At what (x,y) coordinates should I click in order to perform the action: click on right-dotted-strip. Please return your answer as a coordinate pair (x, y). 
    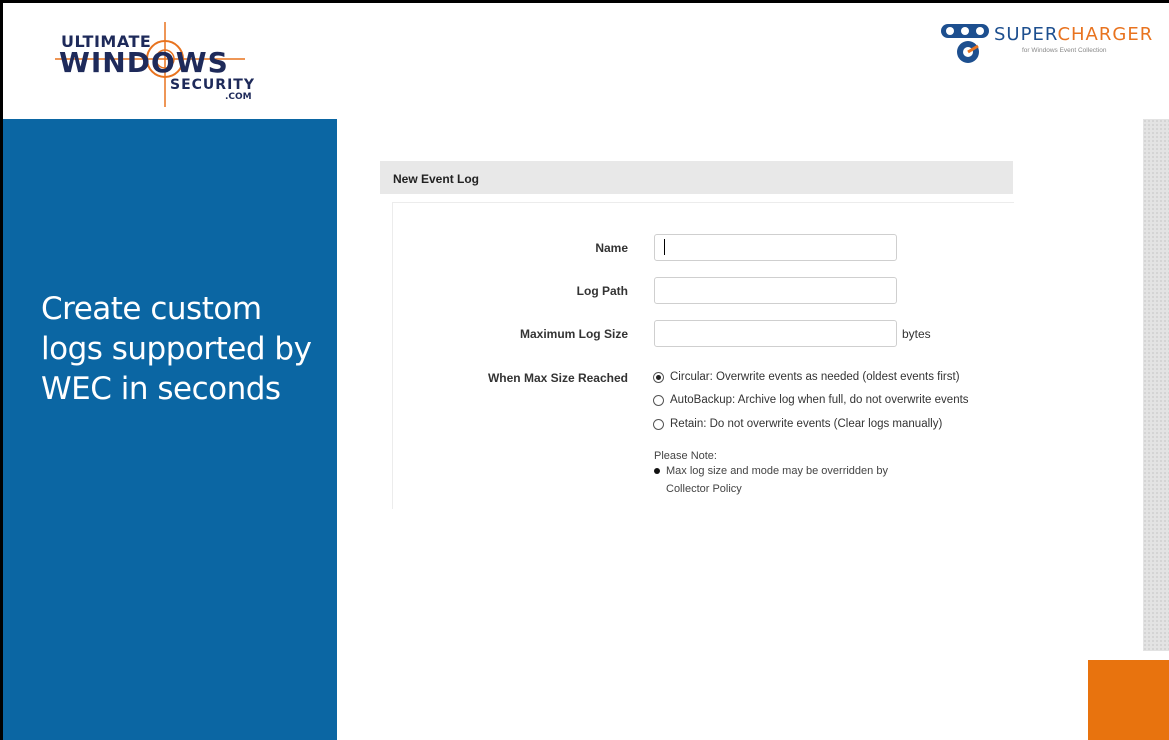
    Looking at the image, I should click on (1156, 385).